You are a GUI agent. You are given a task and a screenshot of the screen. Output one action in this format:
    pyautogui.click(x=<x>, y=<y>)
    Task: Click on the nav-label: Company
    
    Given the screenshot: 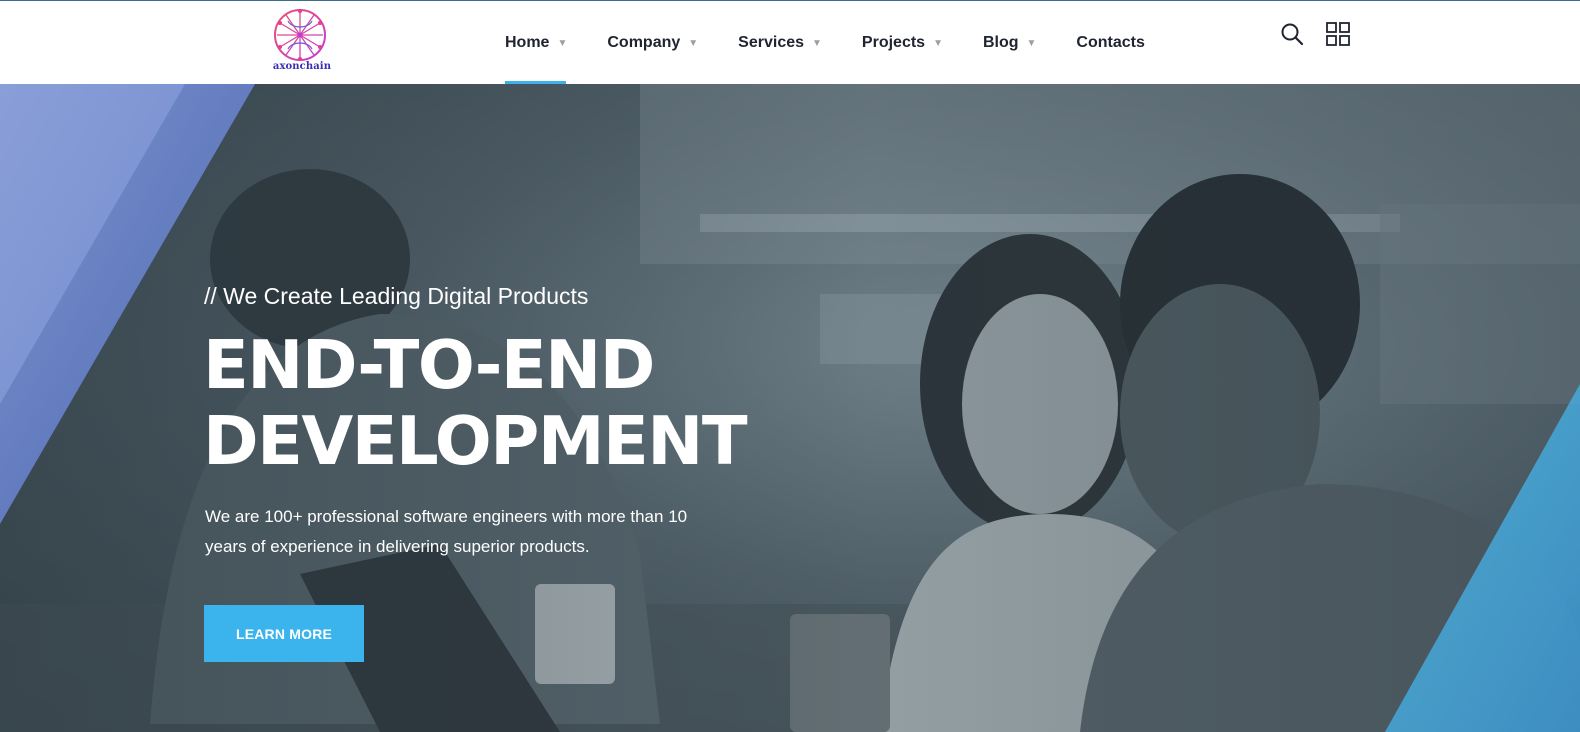 What is the action you would take?
    pyautogui.click(x=644, y=42)
    